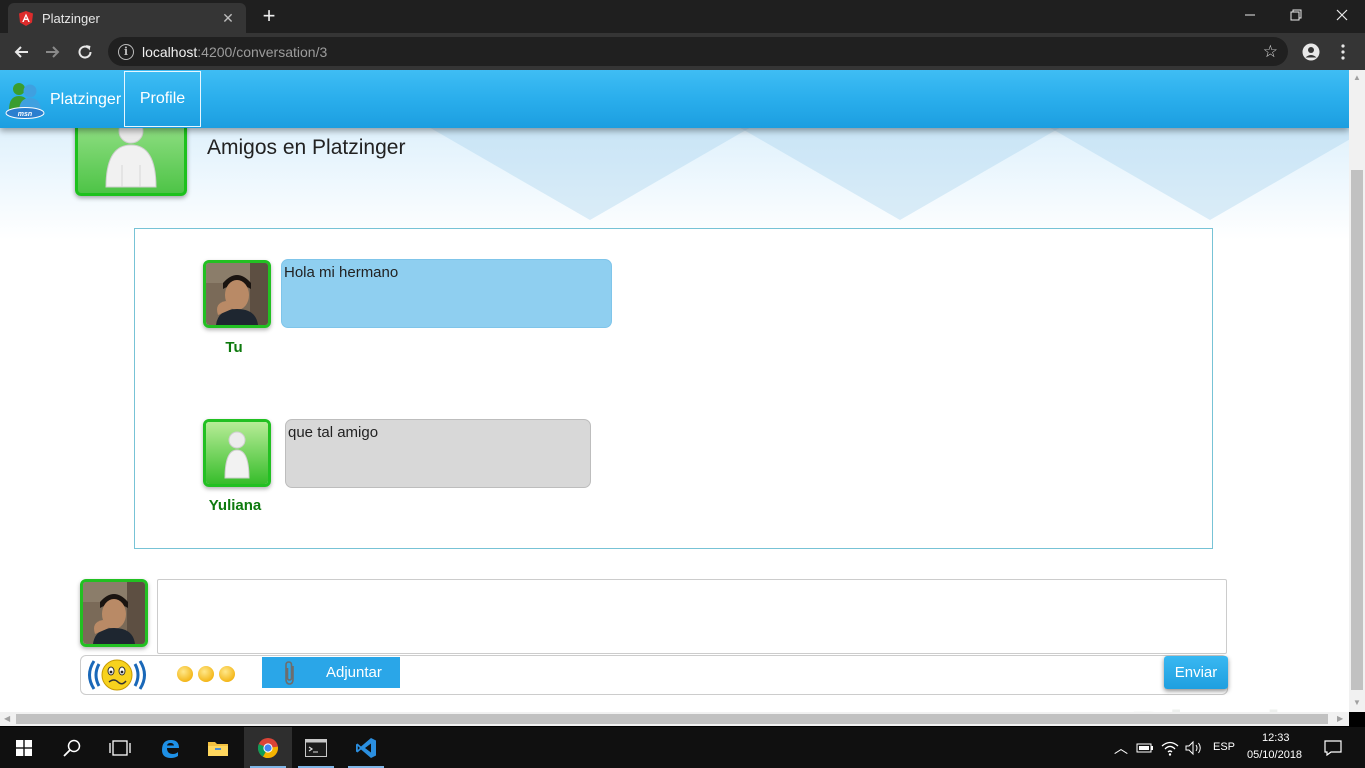 The height and width of the screenshot is (768, 1365). What do you see at coordinates (26, 18) in the screenshot?
I see `angular-icon` at bounding box center [26, 18].